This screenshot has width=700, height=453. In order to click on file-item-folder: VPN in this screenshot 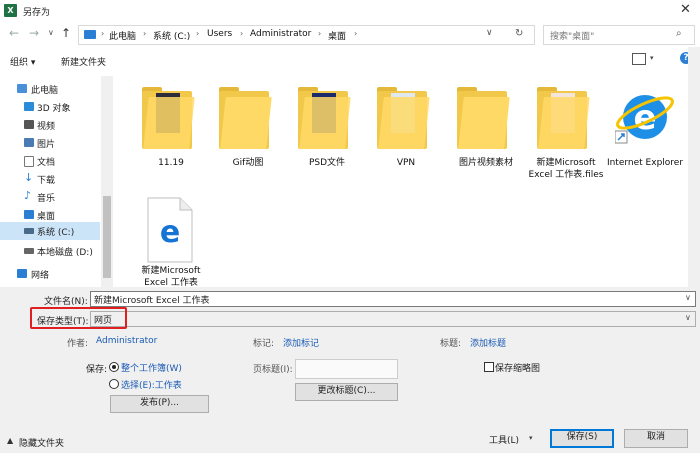, I will do `click(406, 131)`.